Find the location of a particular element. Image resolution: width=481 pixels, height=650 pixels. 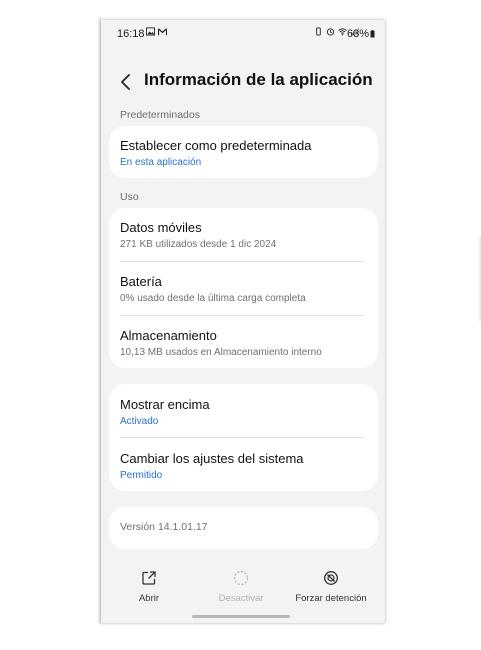

force-stop-icon is located at coordinates (331, 578).